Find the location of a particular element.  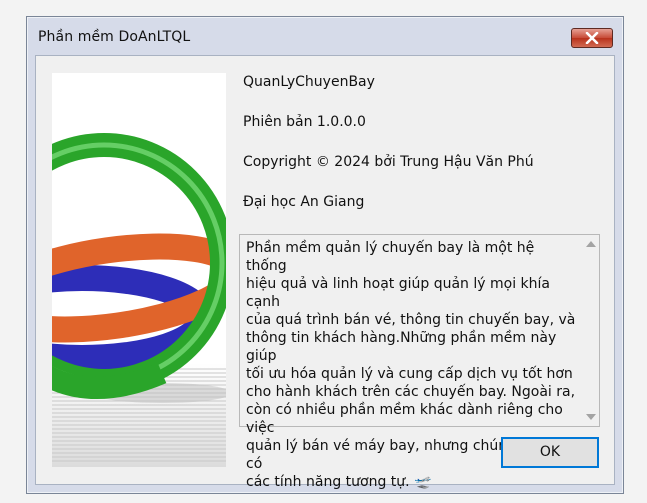

description-scrollbar is located at coordinates (590, 330).